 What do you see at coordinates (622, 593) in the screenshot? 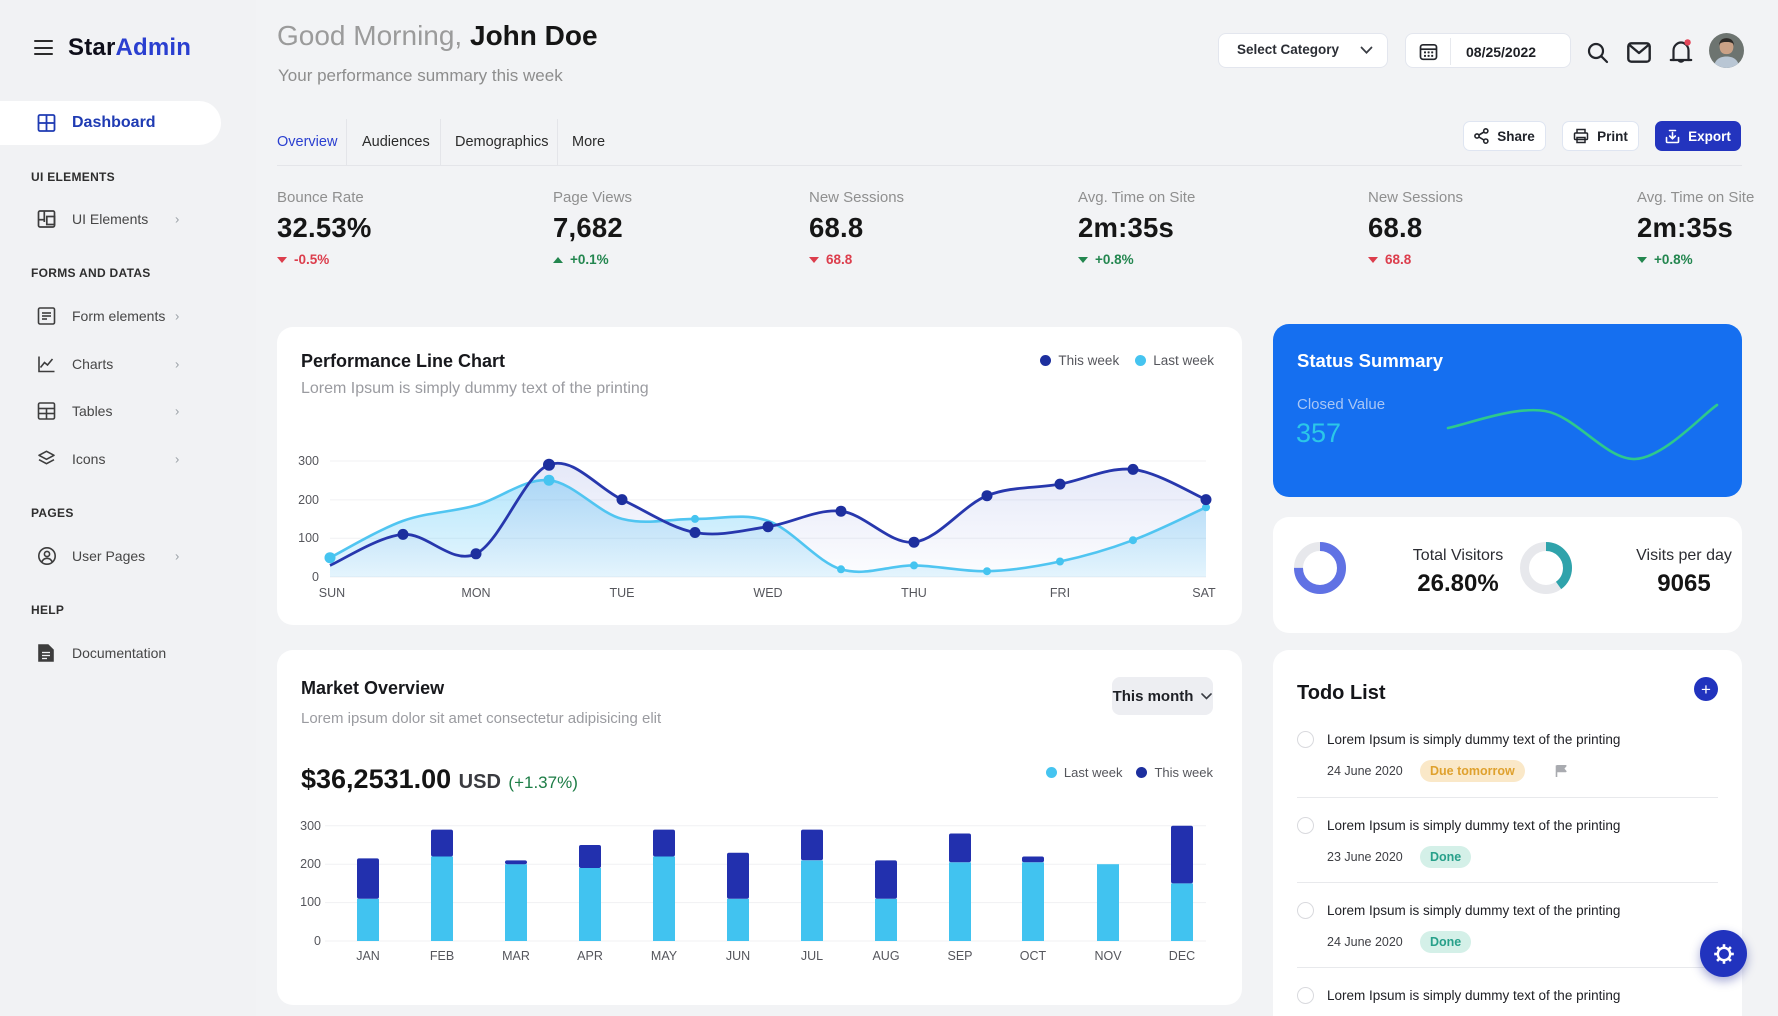
I see `svg-text: TUE` at bounding box center [622, 593].